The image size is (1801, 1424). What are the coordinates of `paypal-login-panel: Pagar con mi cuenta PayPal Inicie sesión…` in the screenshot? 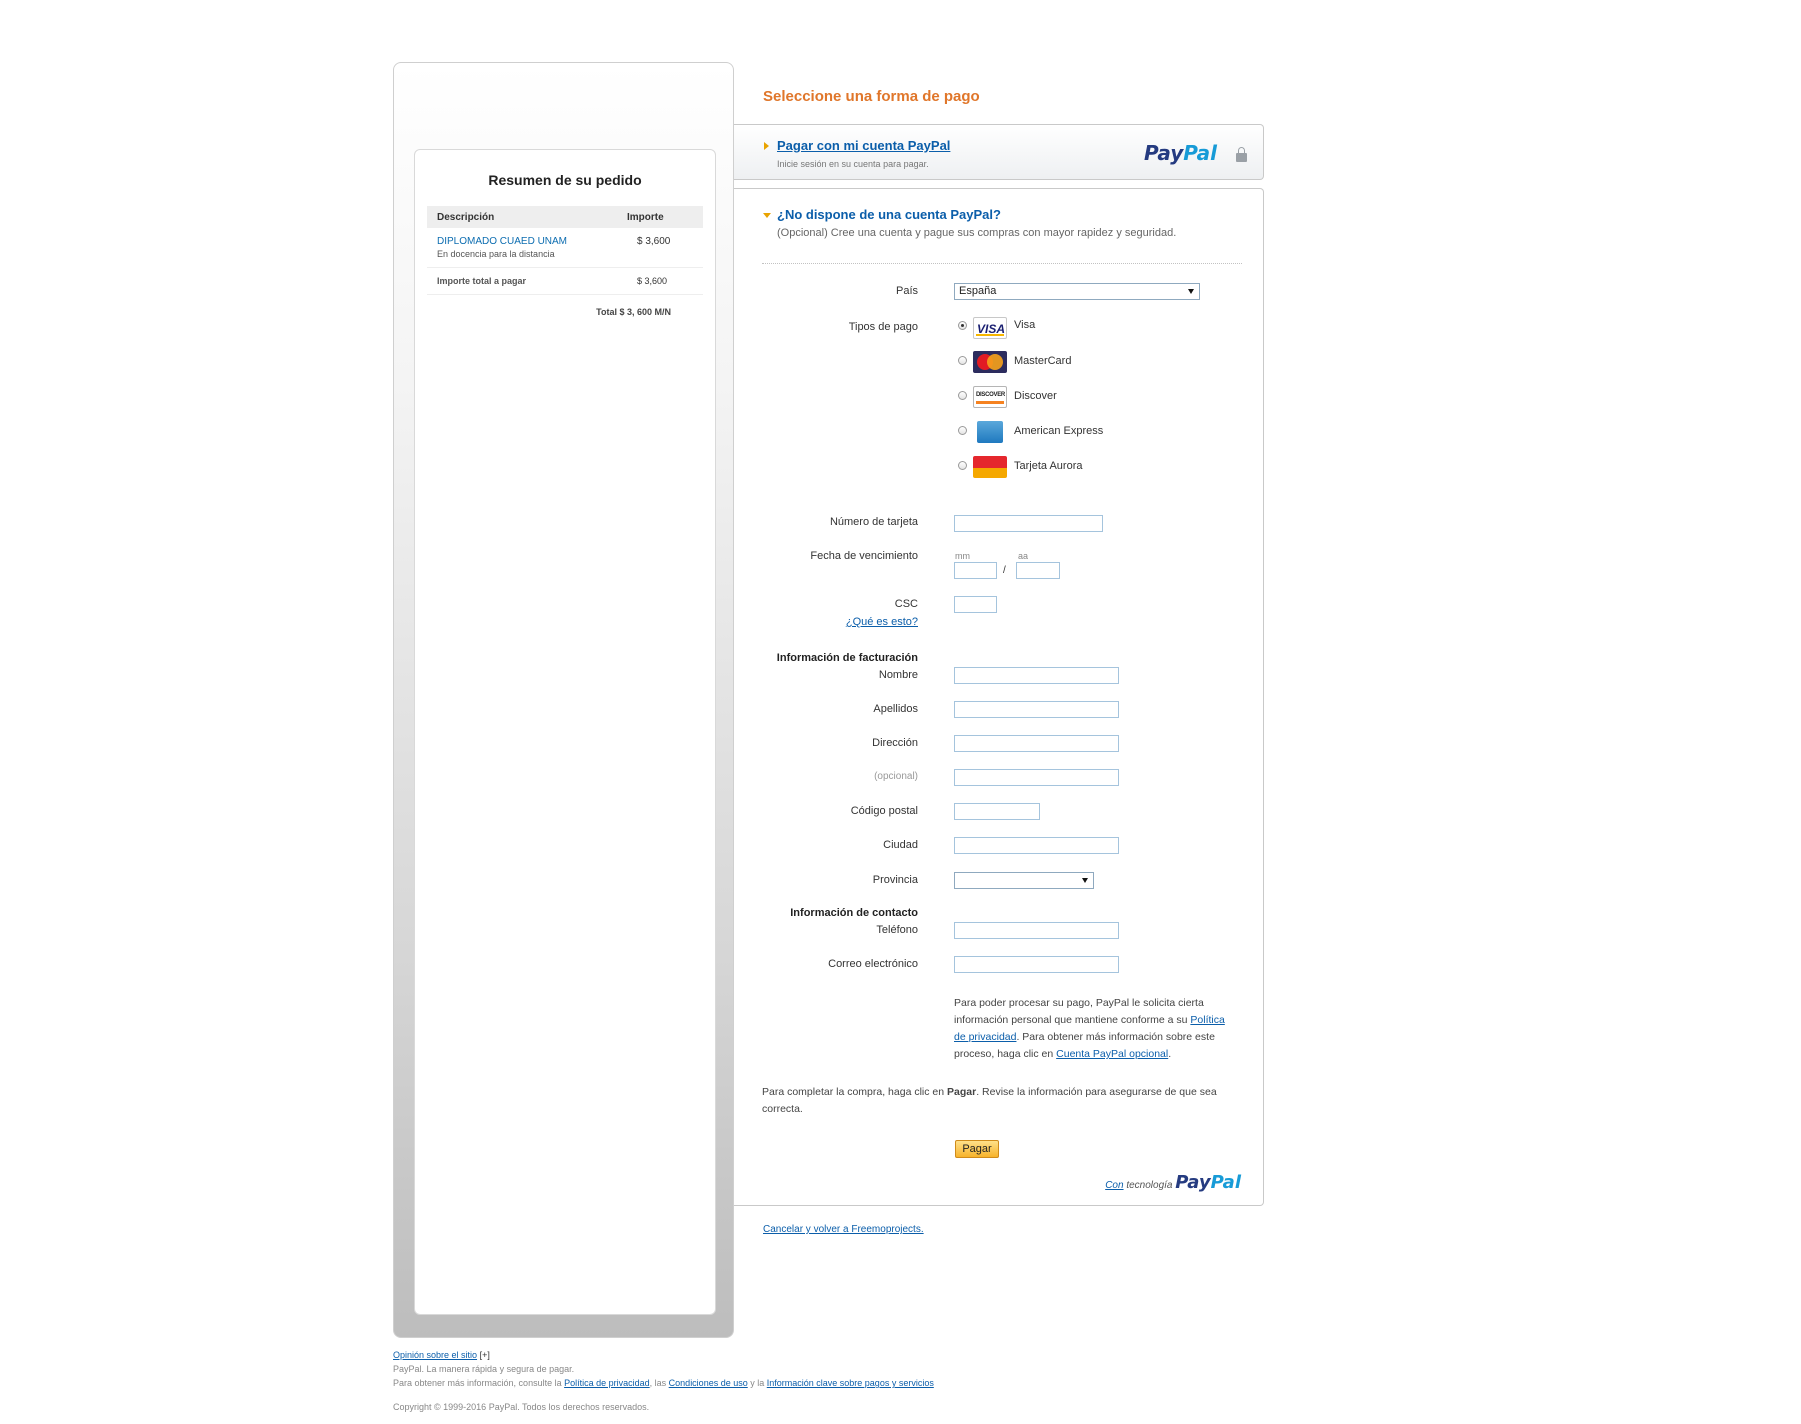 It's located at (999, 152).